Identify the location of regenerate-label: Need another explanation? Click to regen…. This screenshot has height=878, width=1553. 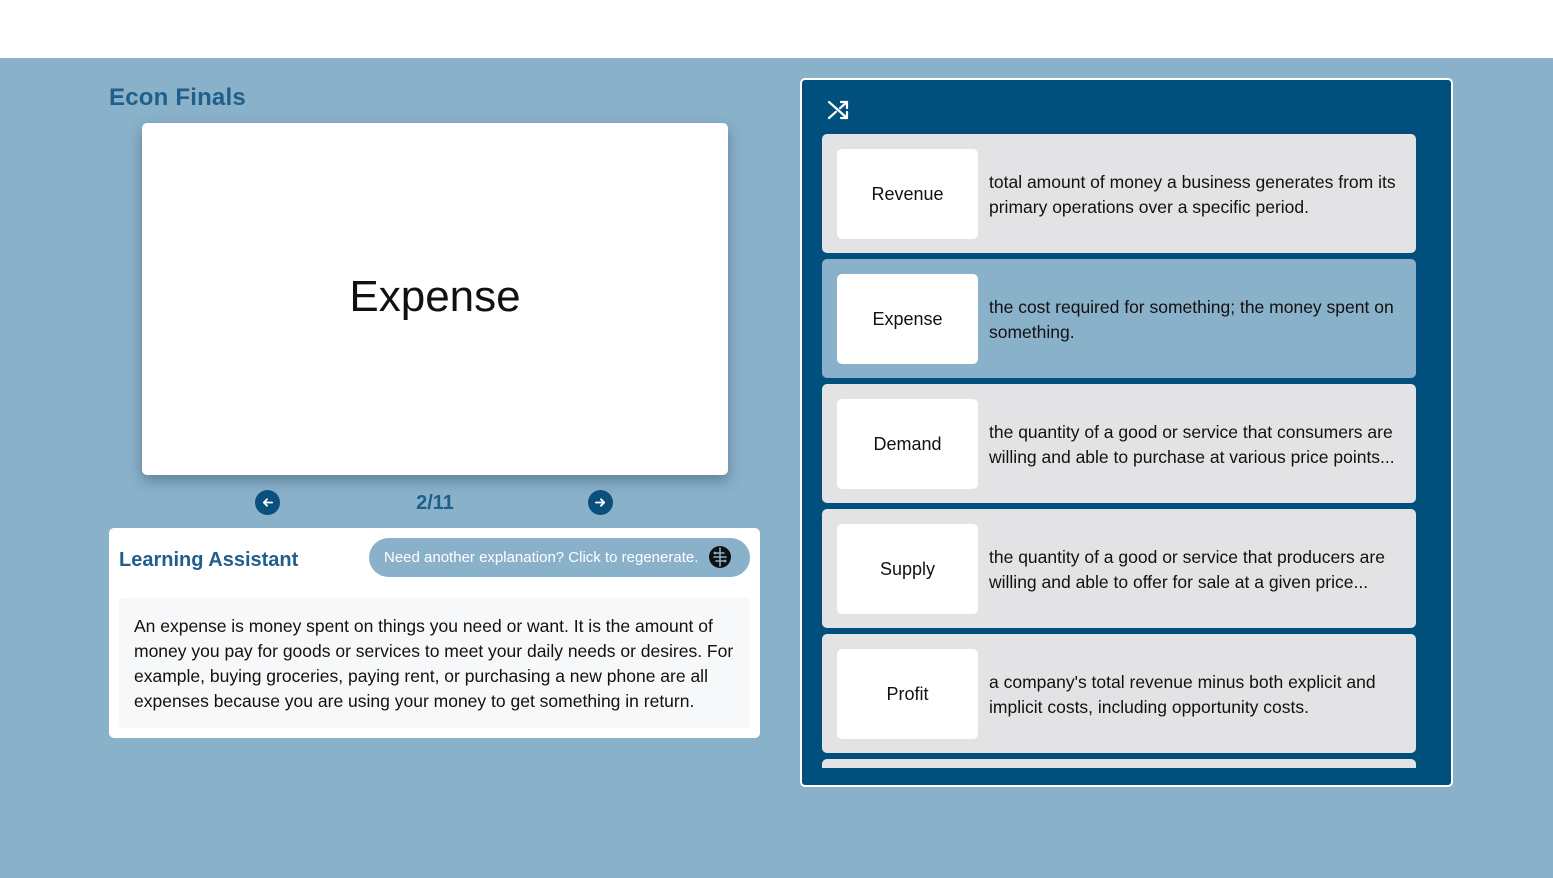
(541, 557).